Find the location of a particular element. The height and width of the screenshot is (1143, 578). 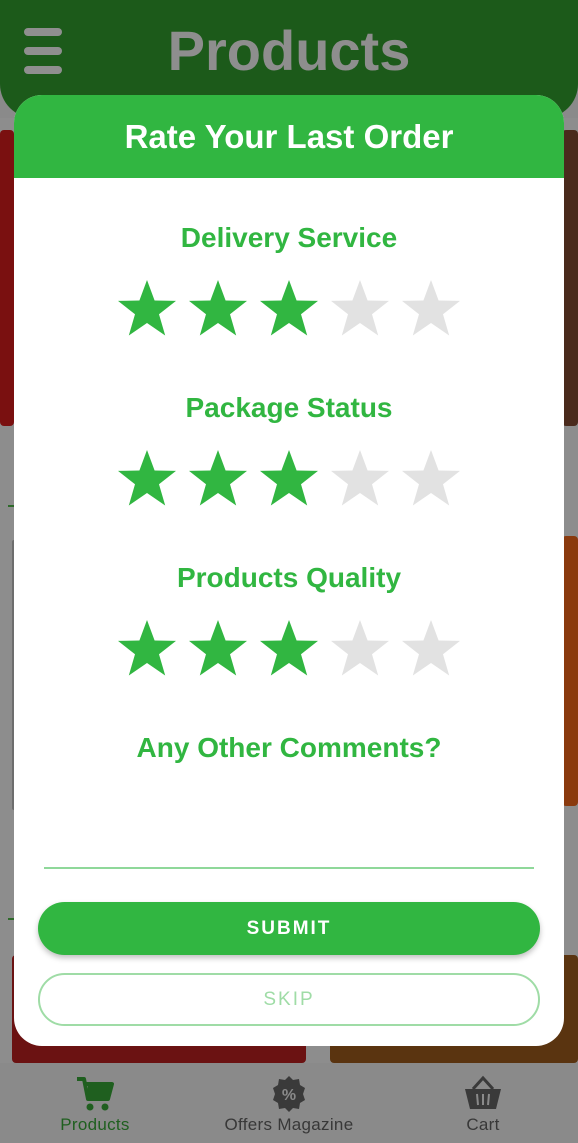

rating-stars-products-quality is located at coordinates (291, 649).